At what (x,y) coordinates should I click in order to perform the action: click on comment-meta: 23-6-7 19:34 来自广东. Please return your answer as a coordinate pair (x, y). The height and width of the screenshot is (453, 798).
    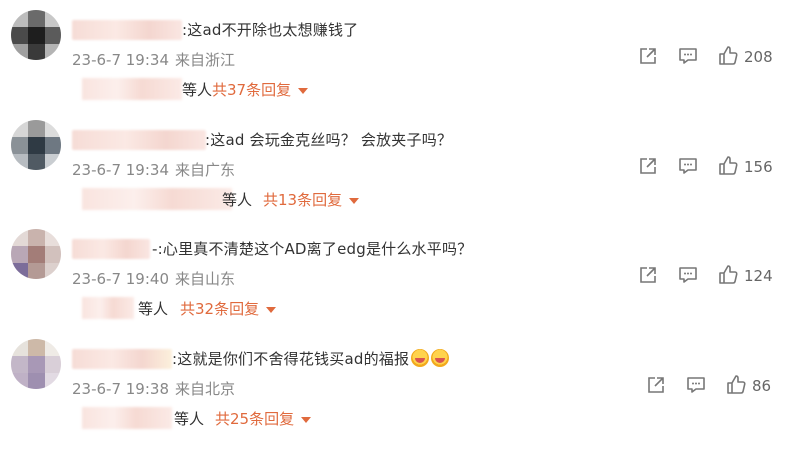
    Looking at the image, I should click on (153, 169).